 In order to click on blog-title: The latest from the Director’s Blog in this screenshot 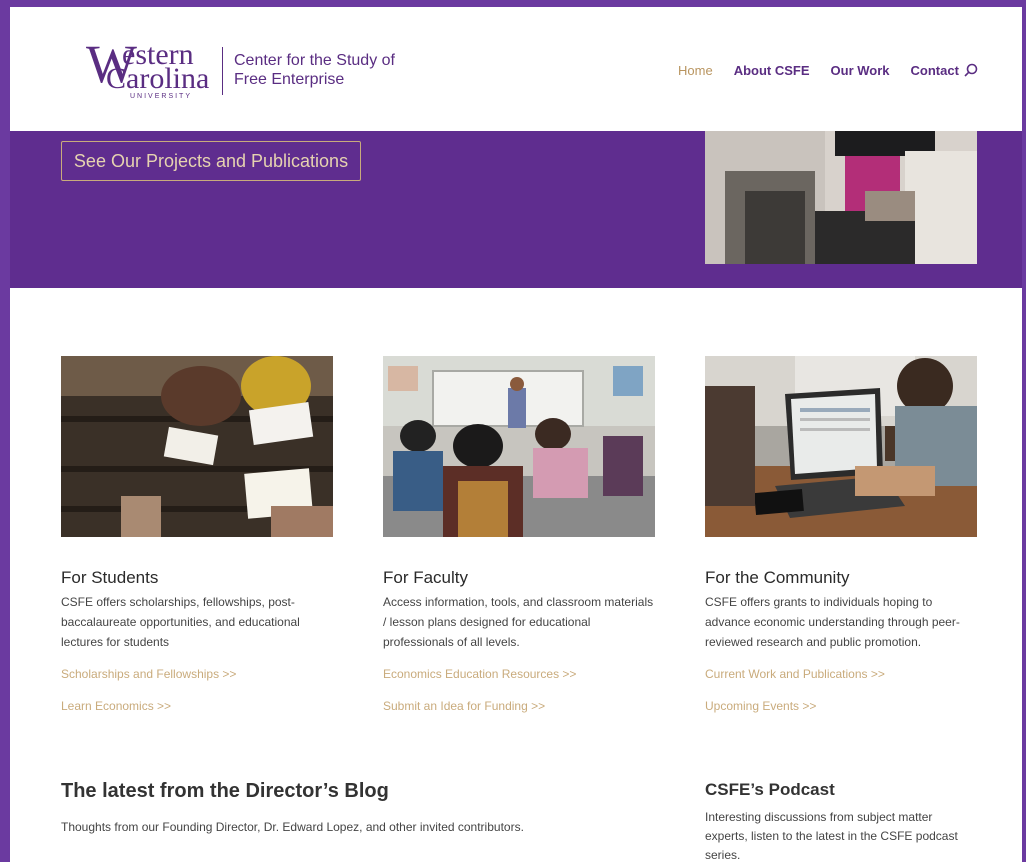, I will do `click(225, 791)`.